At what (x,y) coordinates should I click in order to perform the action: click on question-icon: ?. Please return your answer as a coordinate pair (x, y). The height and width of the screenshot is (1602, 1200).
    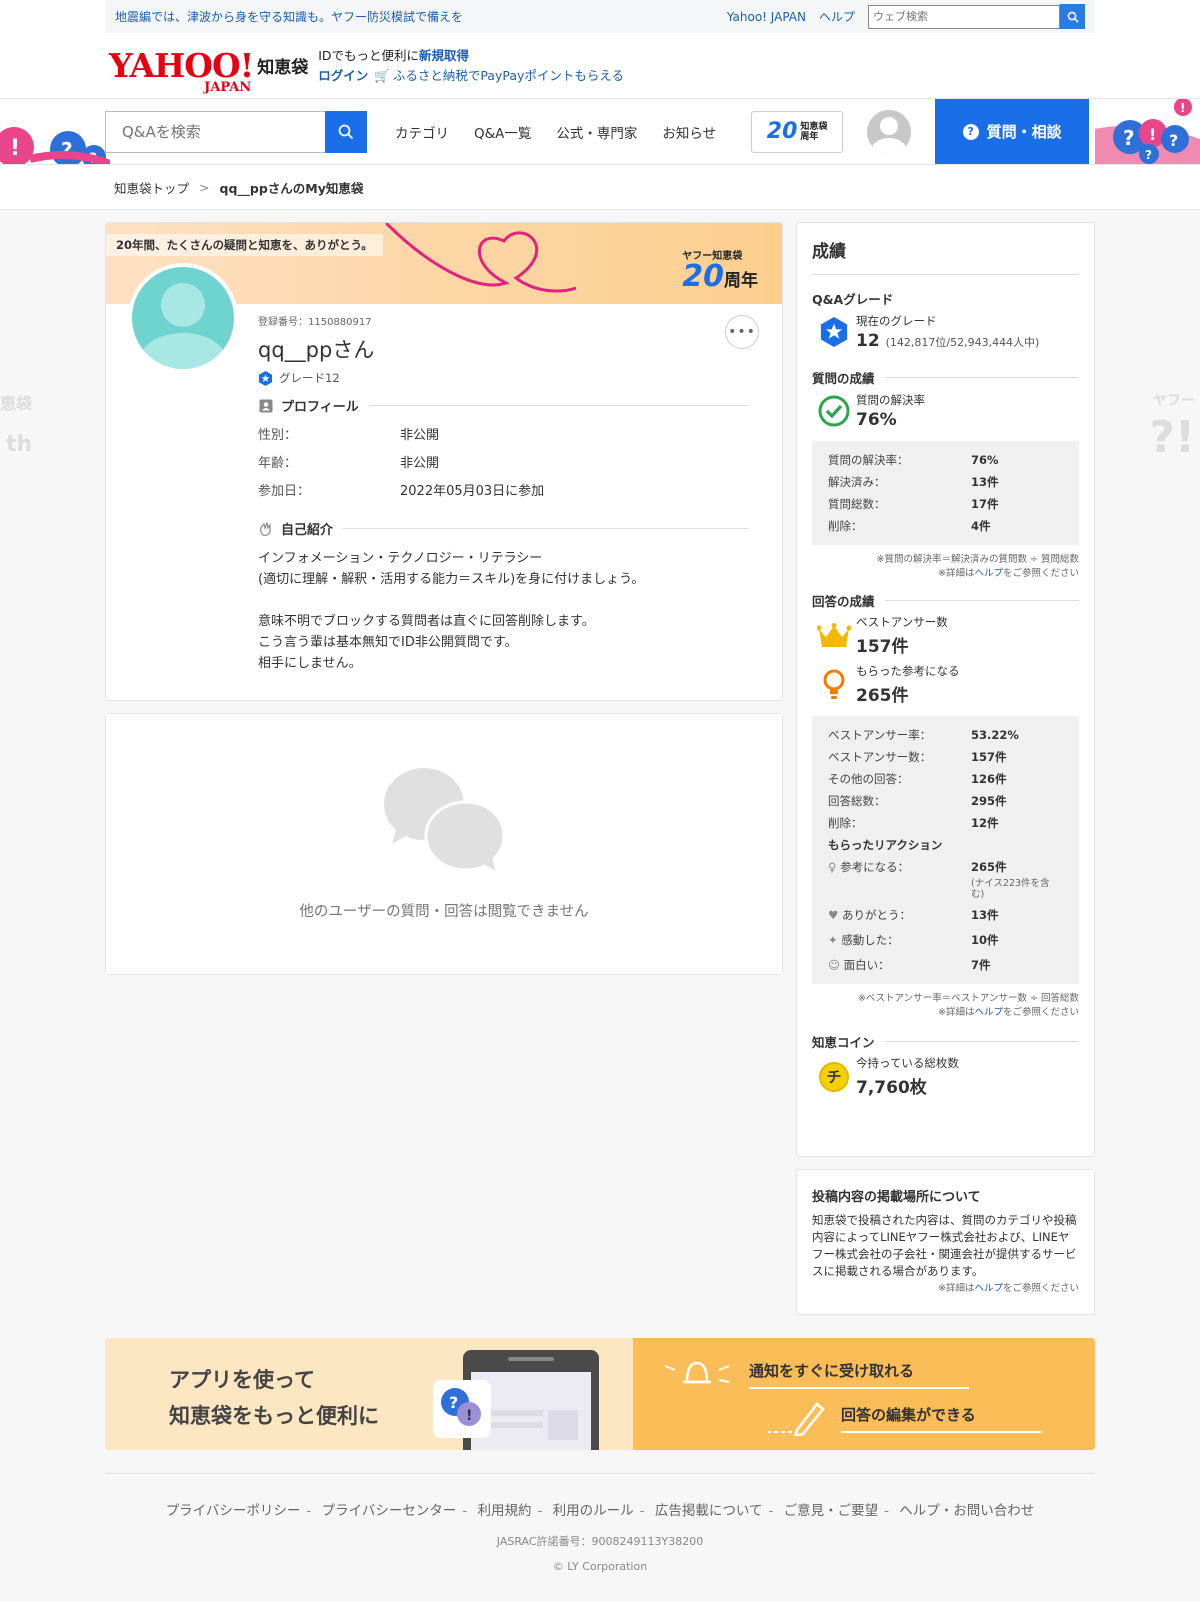
    Looking at the image, I should click on (970, 131).